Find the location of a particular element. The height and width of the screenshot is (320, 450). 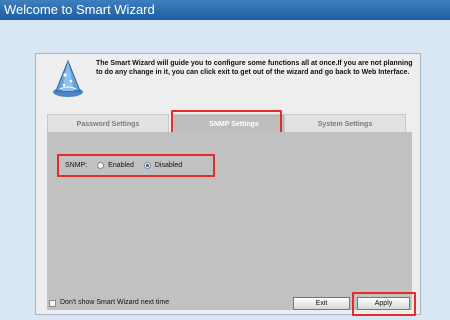

wizard-hat-icon is located at coordinates (68, 79).